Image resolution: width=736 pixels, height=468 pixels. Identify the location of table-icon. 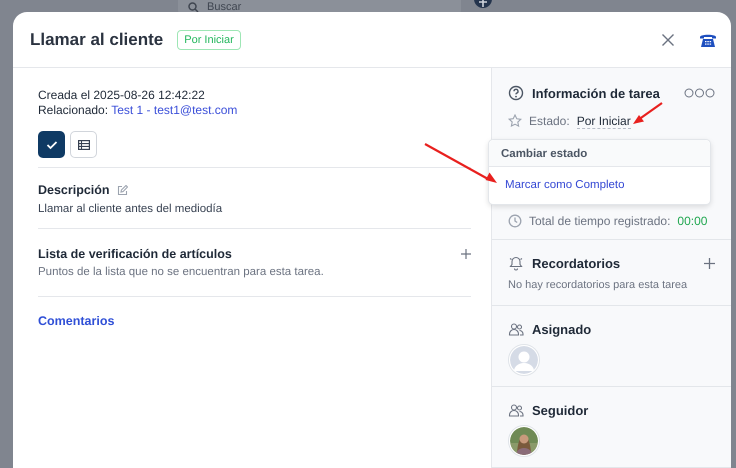
(84, 145).